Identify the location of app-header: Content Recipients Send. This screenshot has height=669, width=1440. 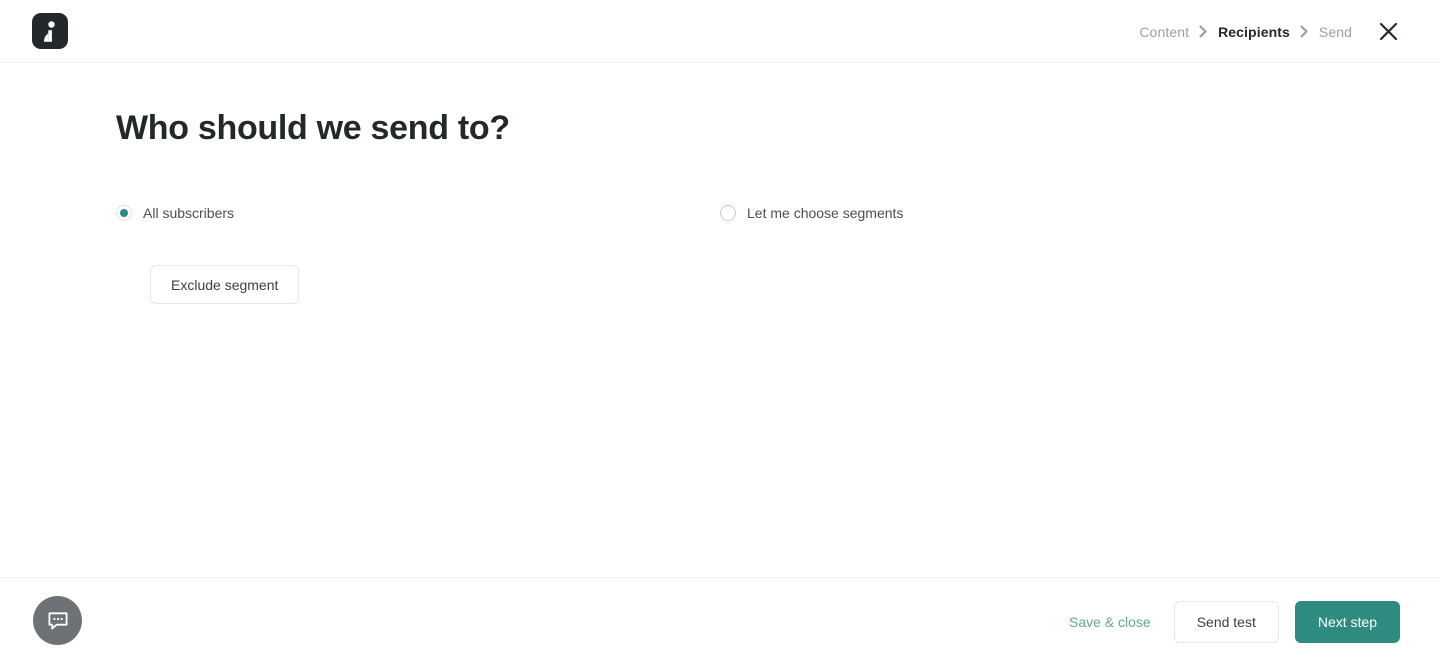
(720, 31).